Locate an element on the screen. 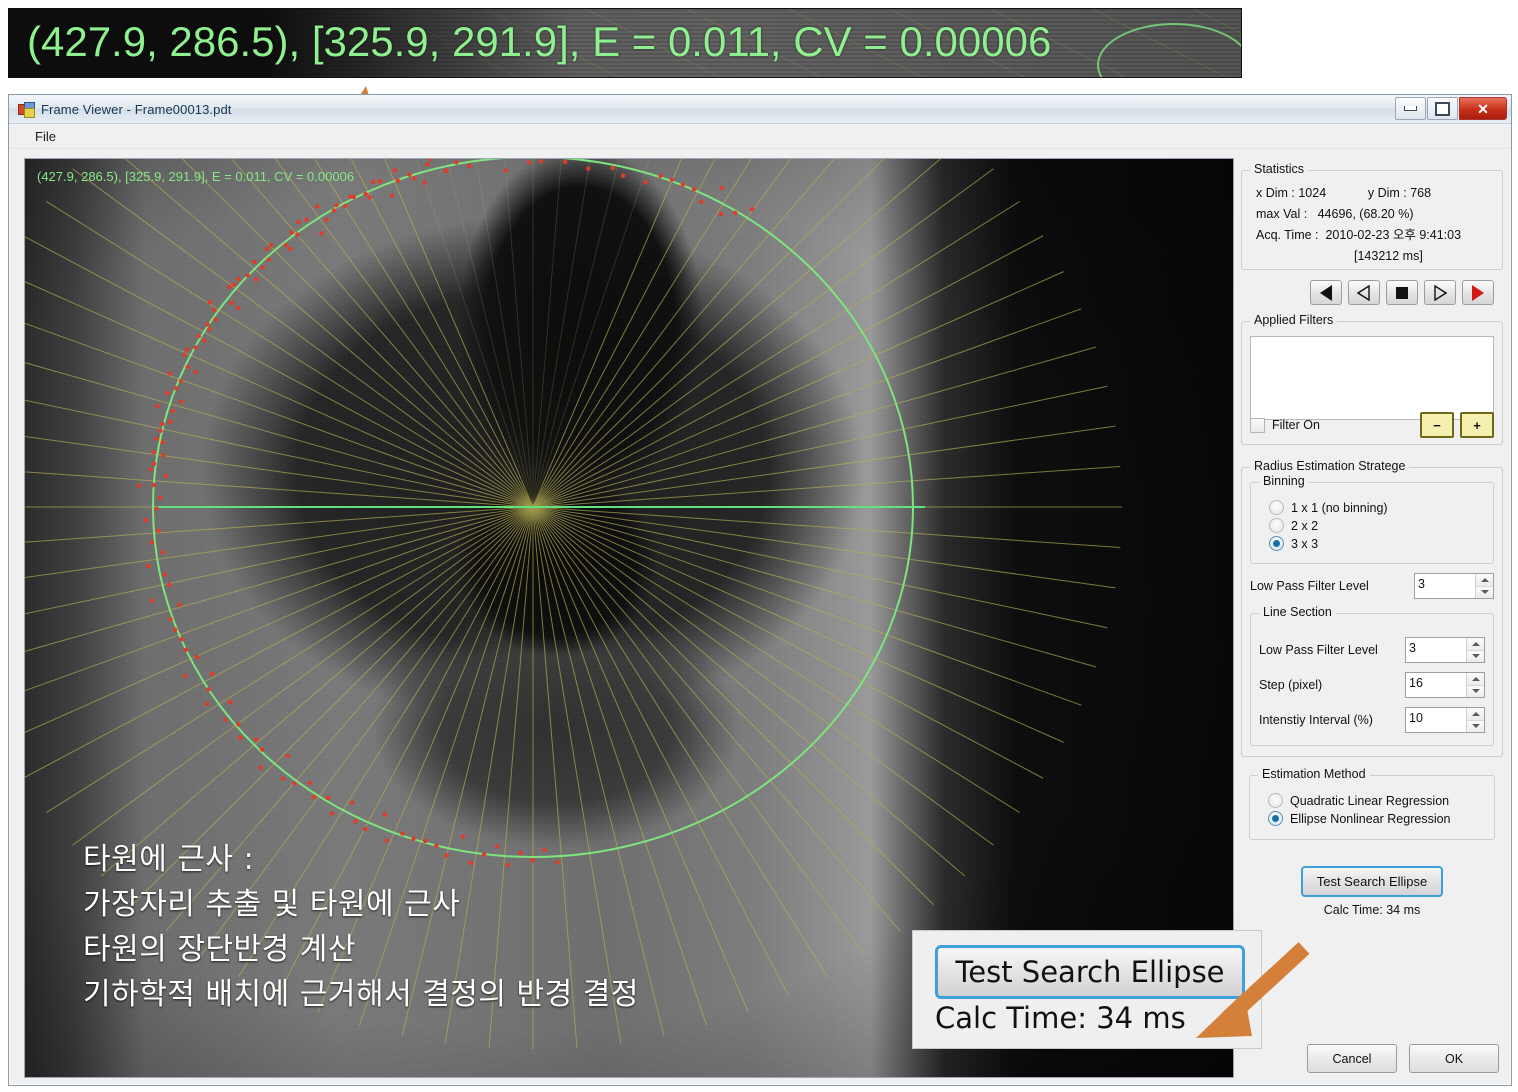 This screenshot has width=1518, height=1092. filter-controls-row: Filter On − + is located at coordinates (1372, 425).